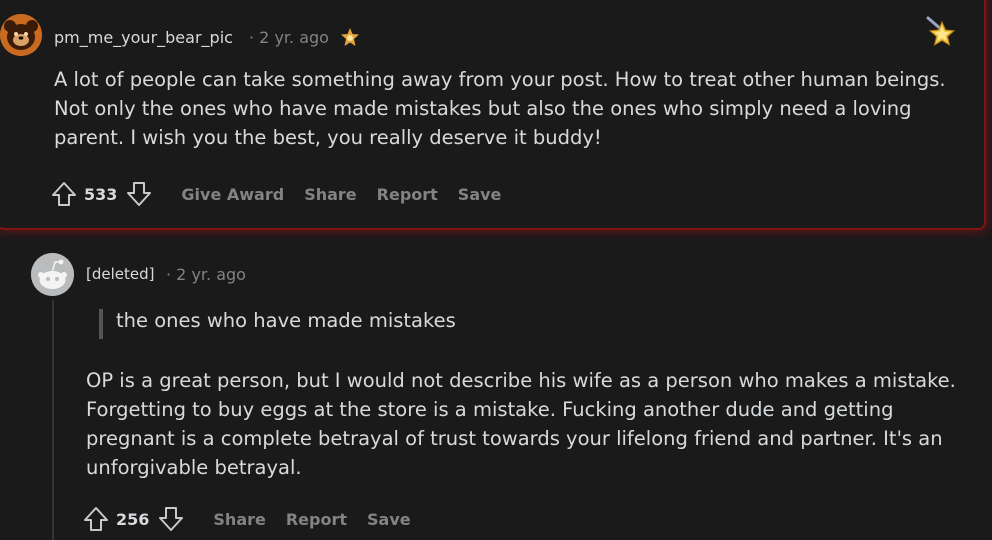 This screenshot has height=540, width=992. Describe the element at coordinates (350, 38) in the screenshot. I see `award-icon` at that location.